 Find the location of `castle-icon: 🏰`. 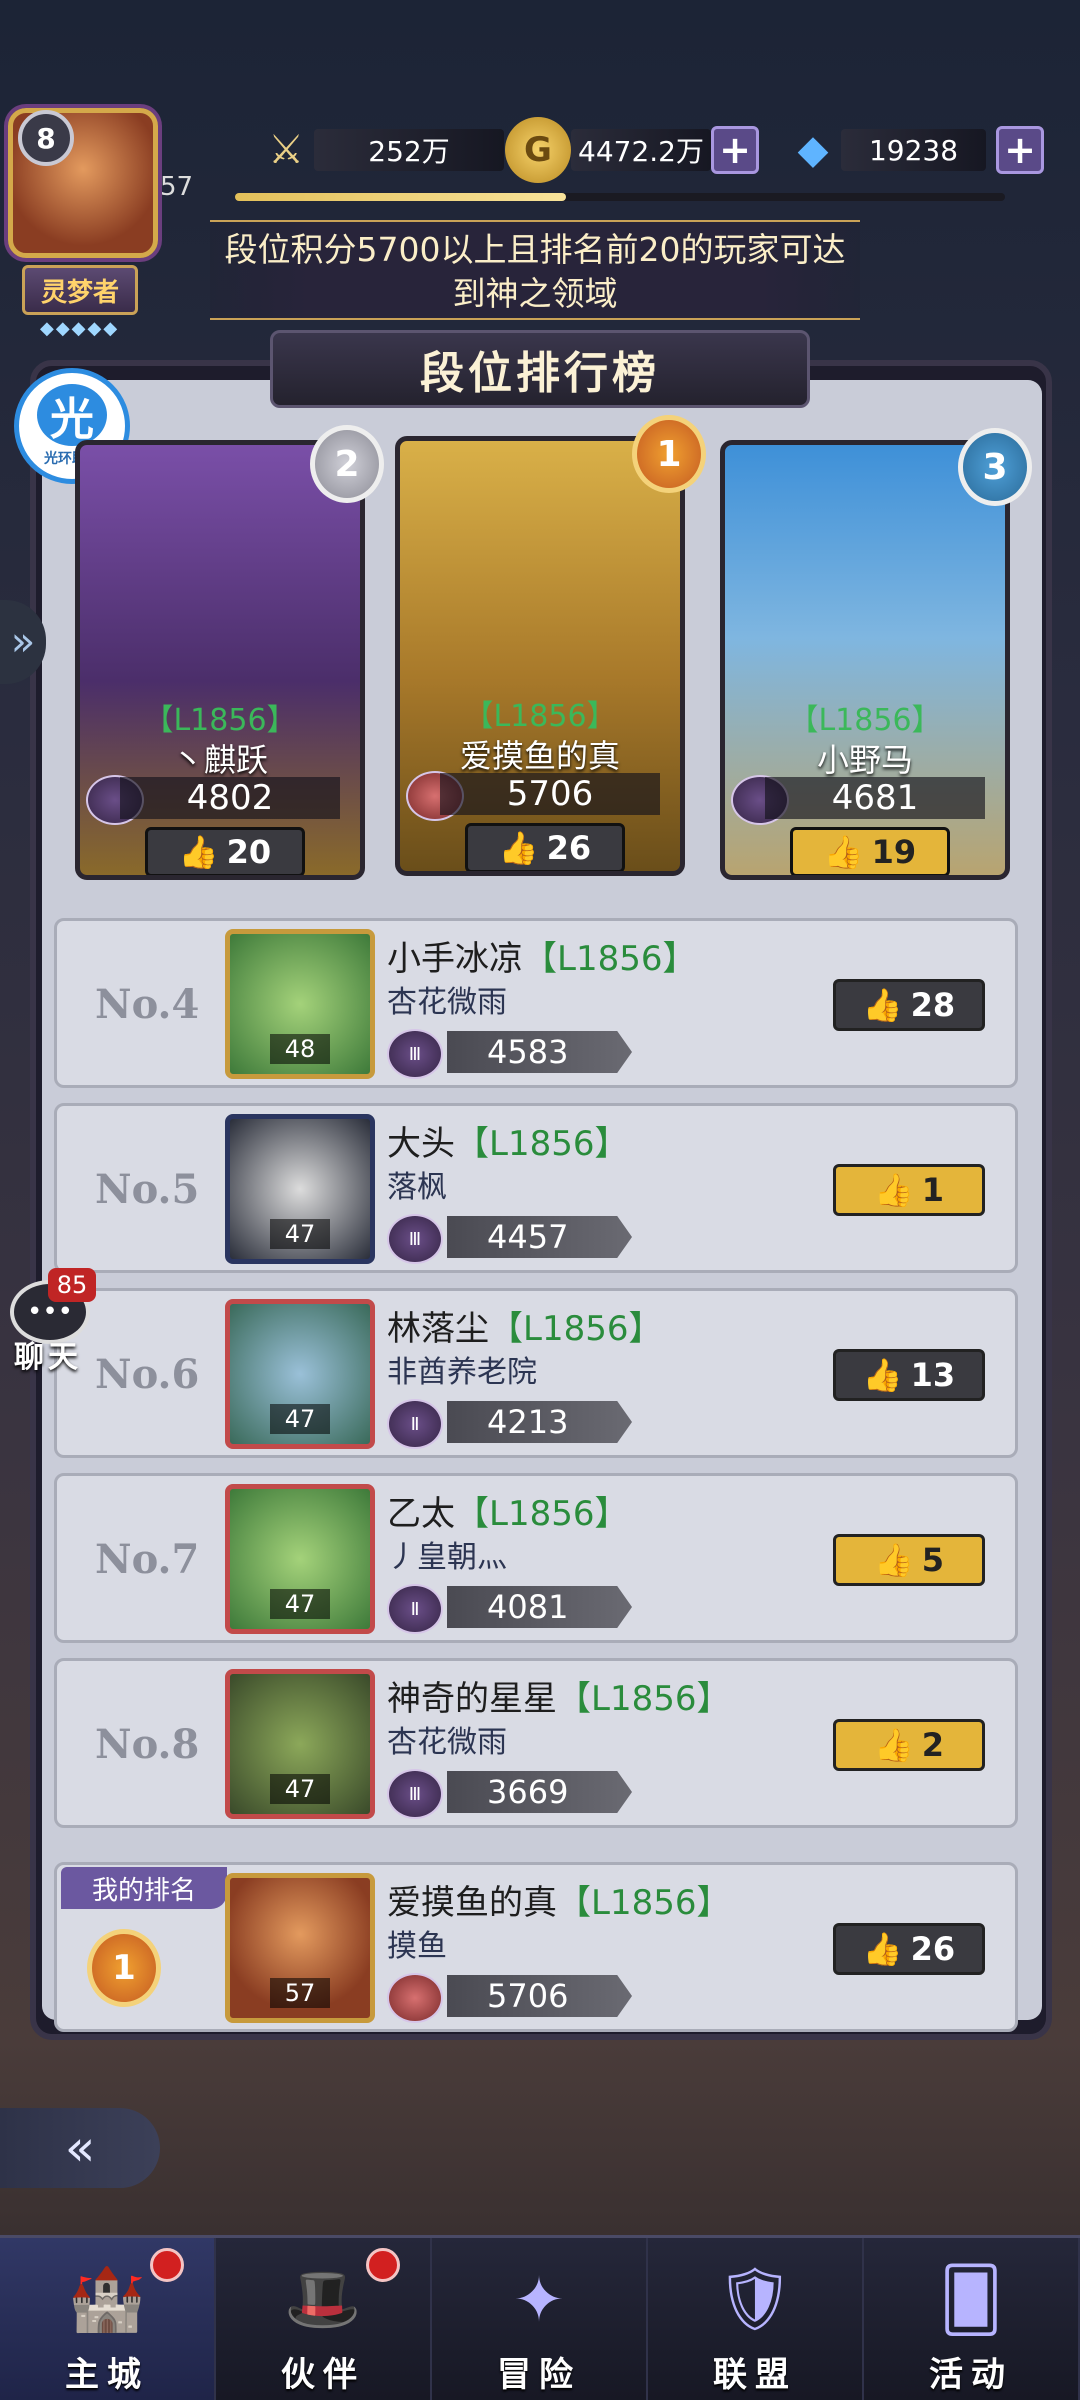

castle-icon: 🏰 is located at coordinates (107, 2298).